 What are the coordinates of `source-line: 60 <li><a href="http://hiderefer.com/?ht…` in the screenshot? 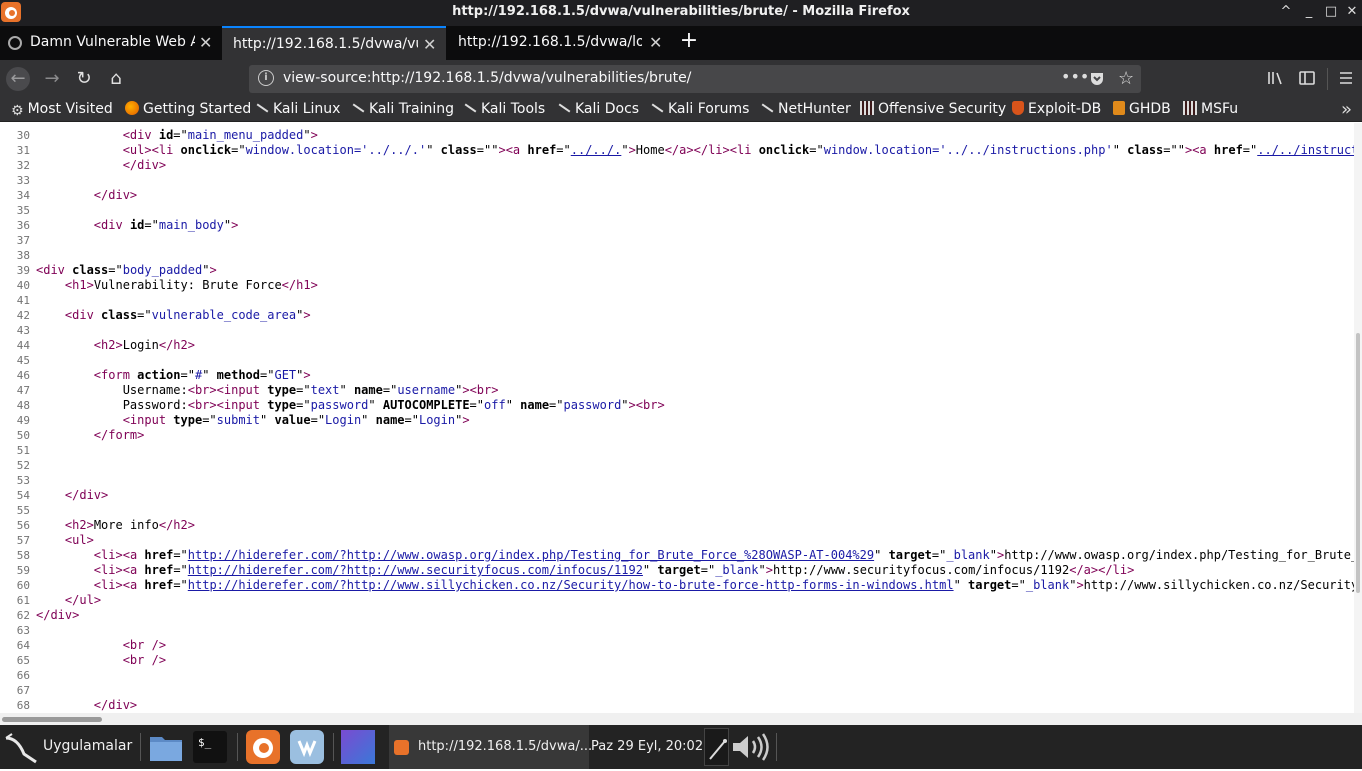 It's located at (681, 585).